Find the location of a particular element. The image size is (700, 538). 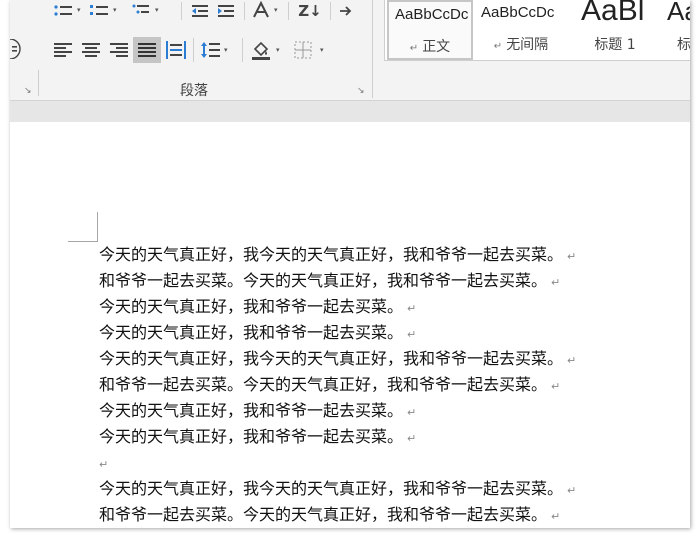

style-heading-1: AaBl 标题 1 is located at coordinates (615, 30).